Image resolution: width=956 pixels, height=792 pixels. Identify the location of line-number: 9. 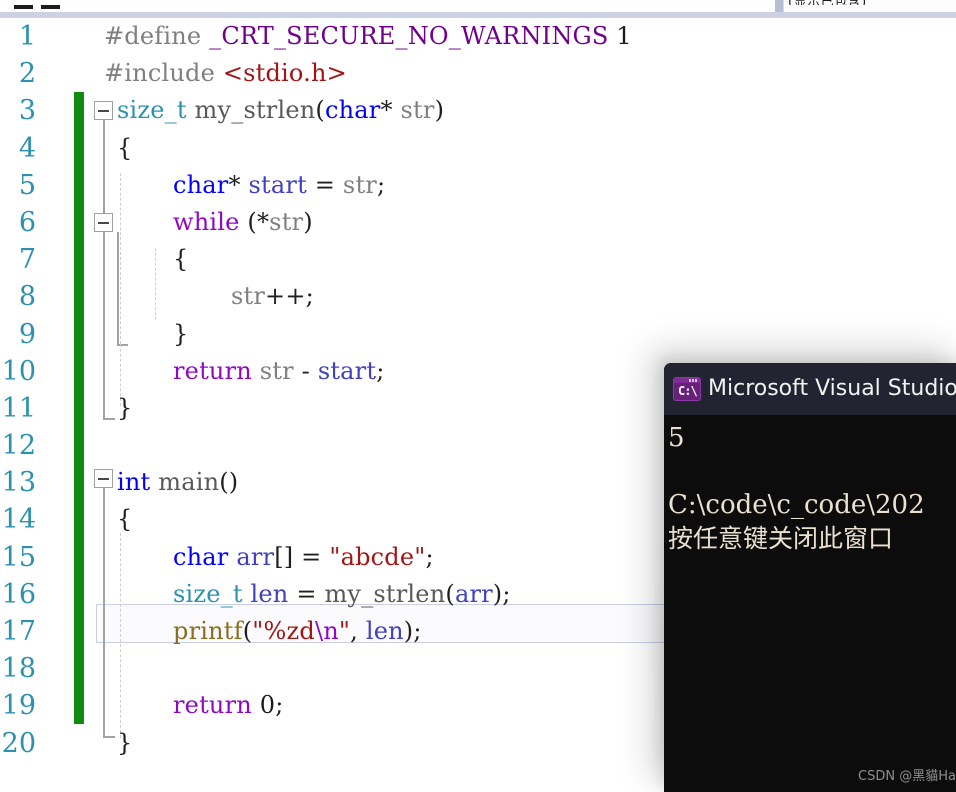
(27, 334).